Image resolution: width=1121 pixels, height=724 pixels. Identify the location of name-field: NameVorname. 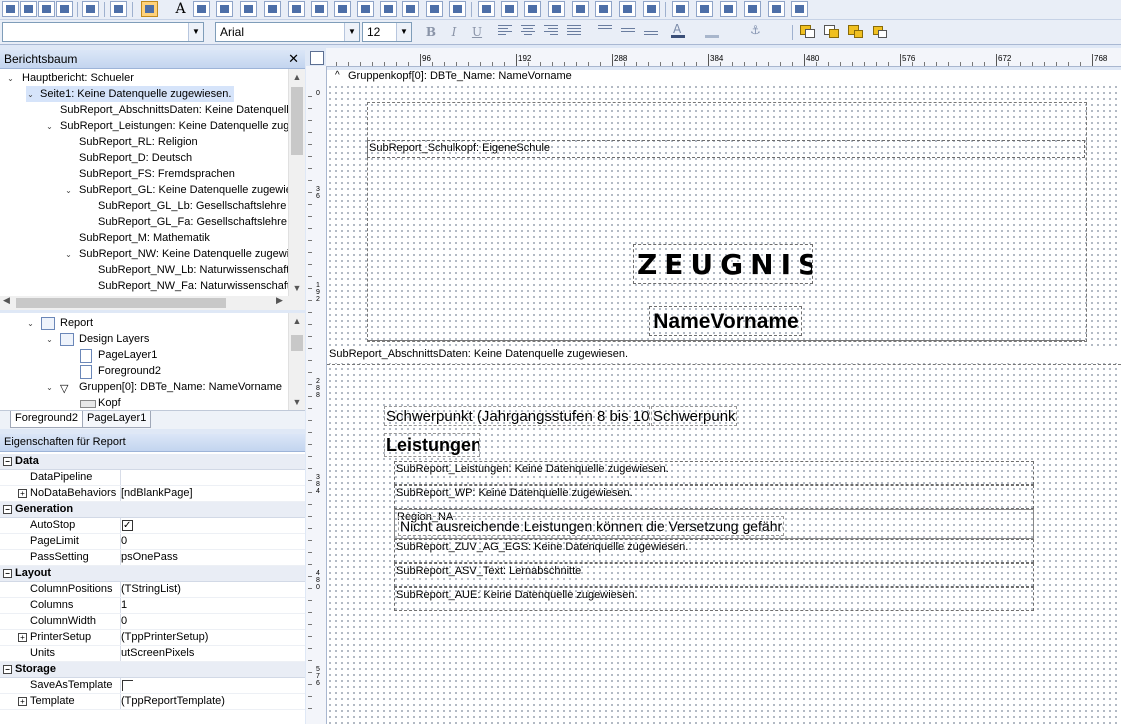
(725, 321).